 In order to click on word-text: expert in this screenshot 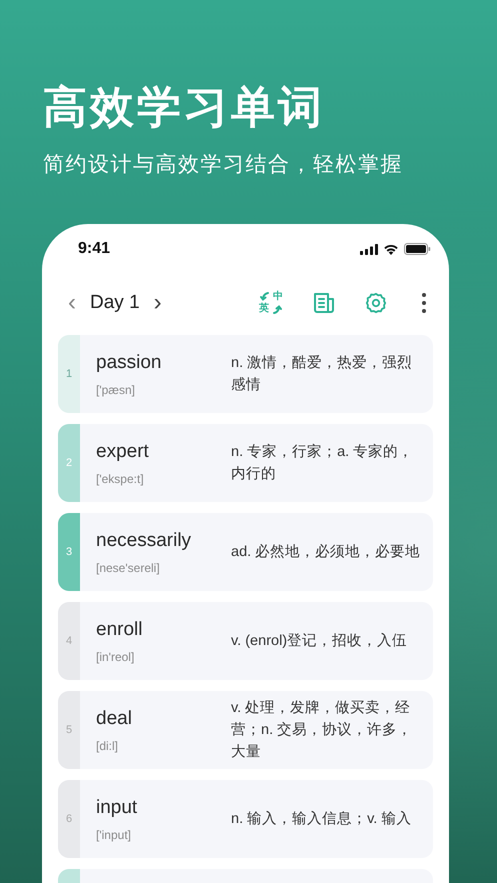, I will do `click(123, 451)`.